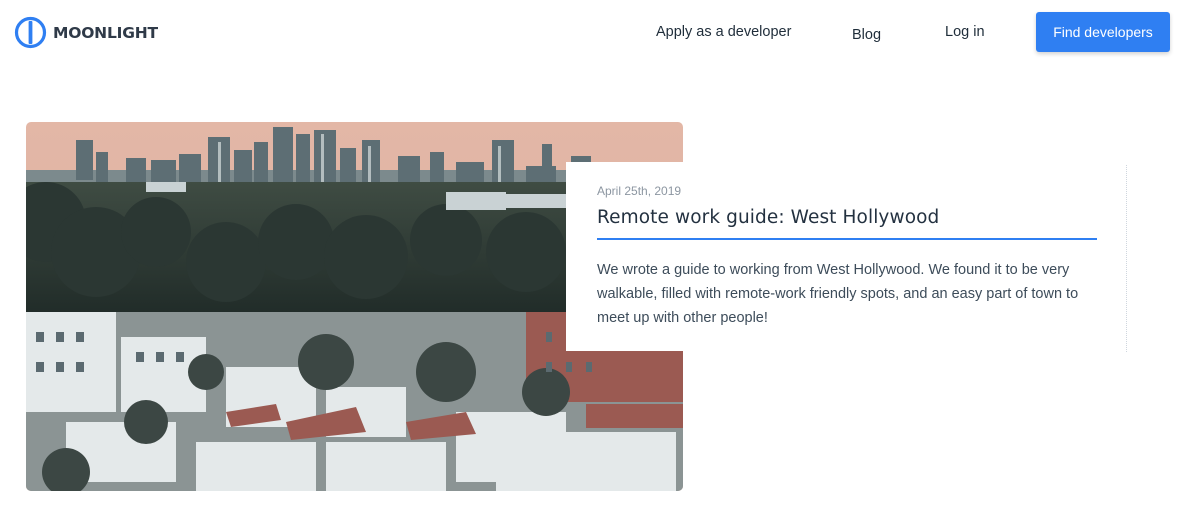  What do you see at coordinates (847, 239) in the screenshot?
I see `title-underline` at bounding box center [847, 239].